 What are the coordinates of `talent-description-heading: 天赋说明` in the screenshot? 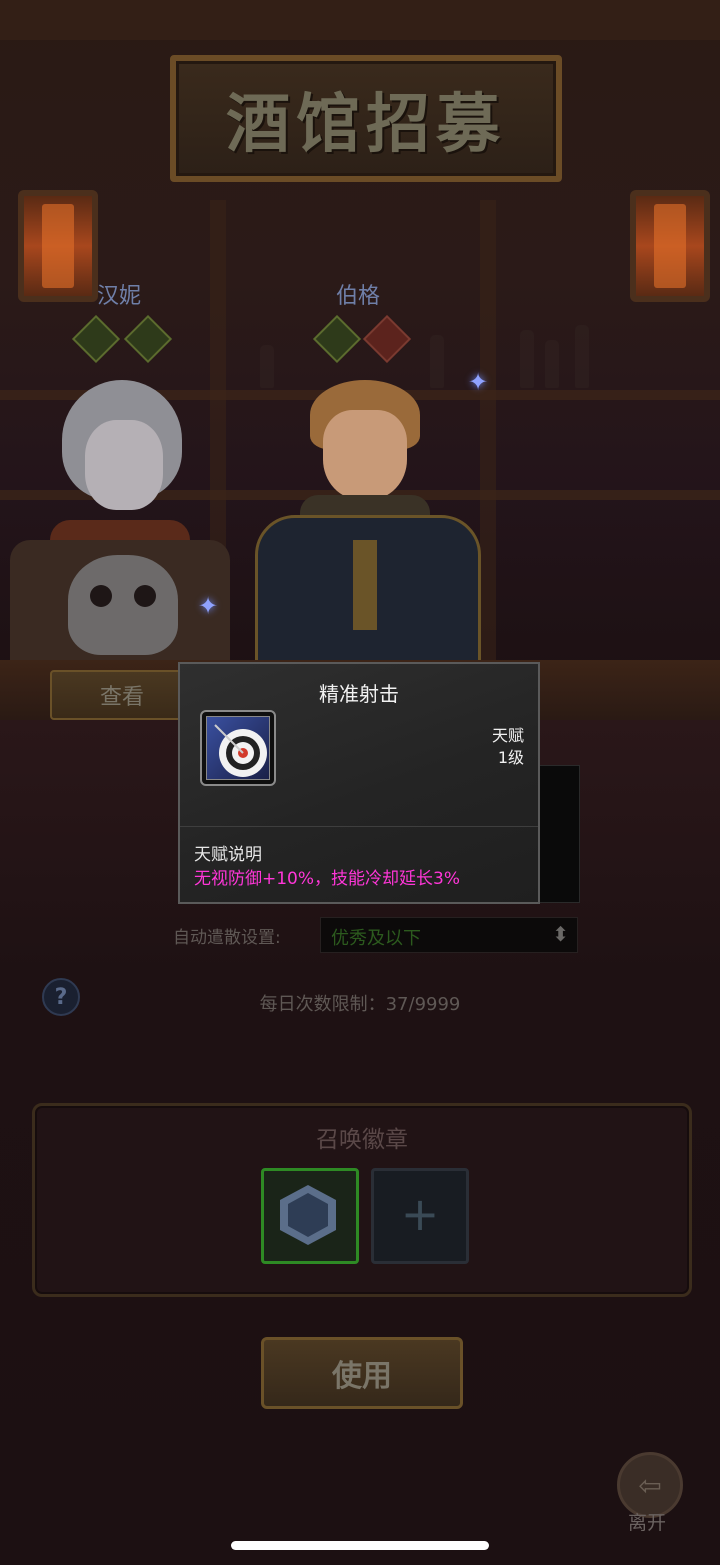 It's located at (228, 855).